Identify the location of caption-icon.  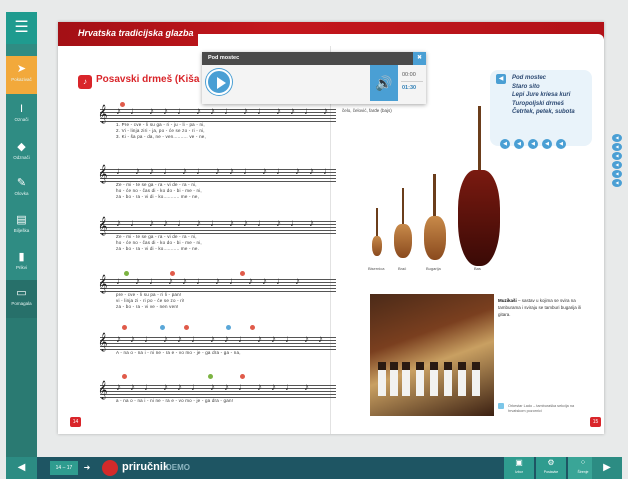
(501, 406).